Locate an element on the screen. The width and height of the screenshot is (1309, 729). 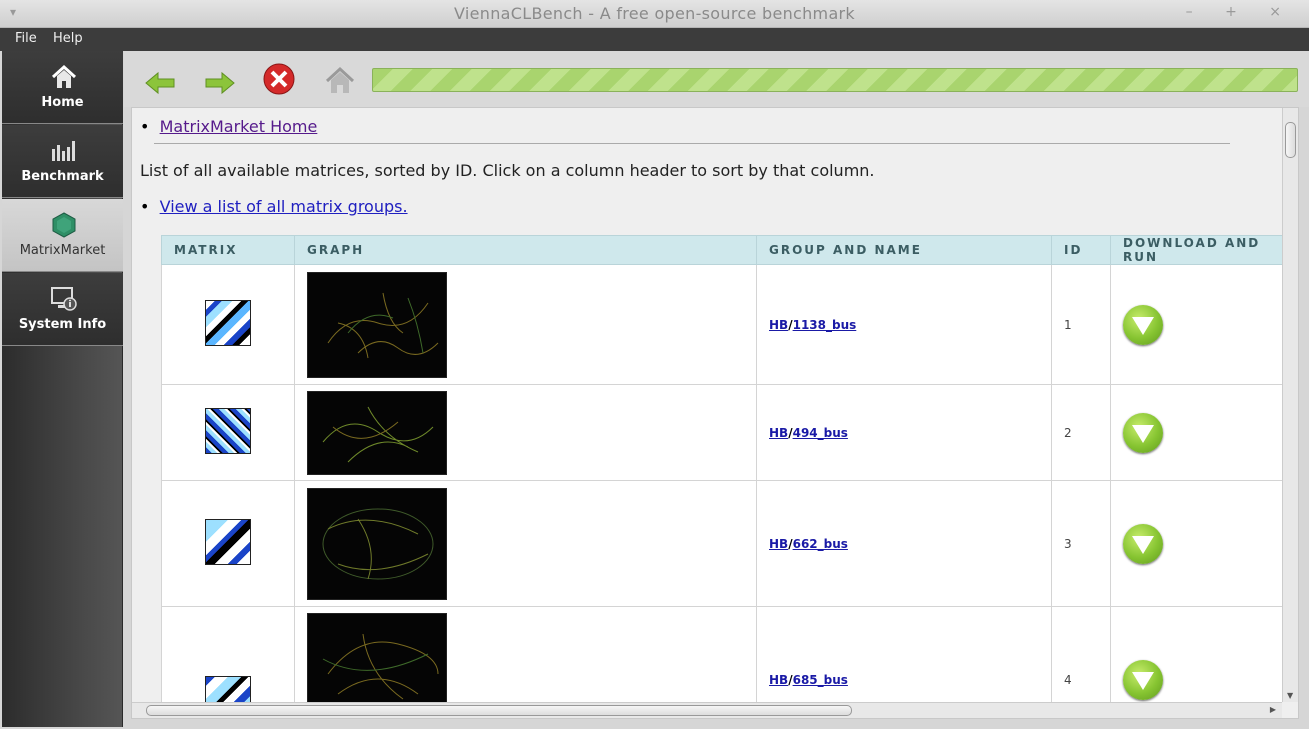
matrix-groups-link: View a list of all matrix groups. is located at coordinates (284, 206).